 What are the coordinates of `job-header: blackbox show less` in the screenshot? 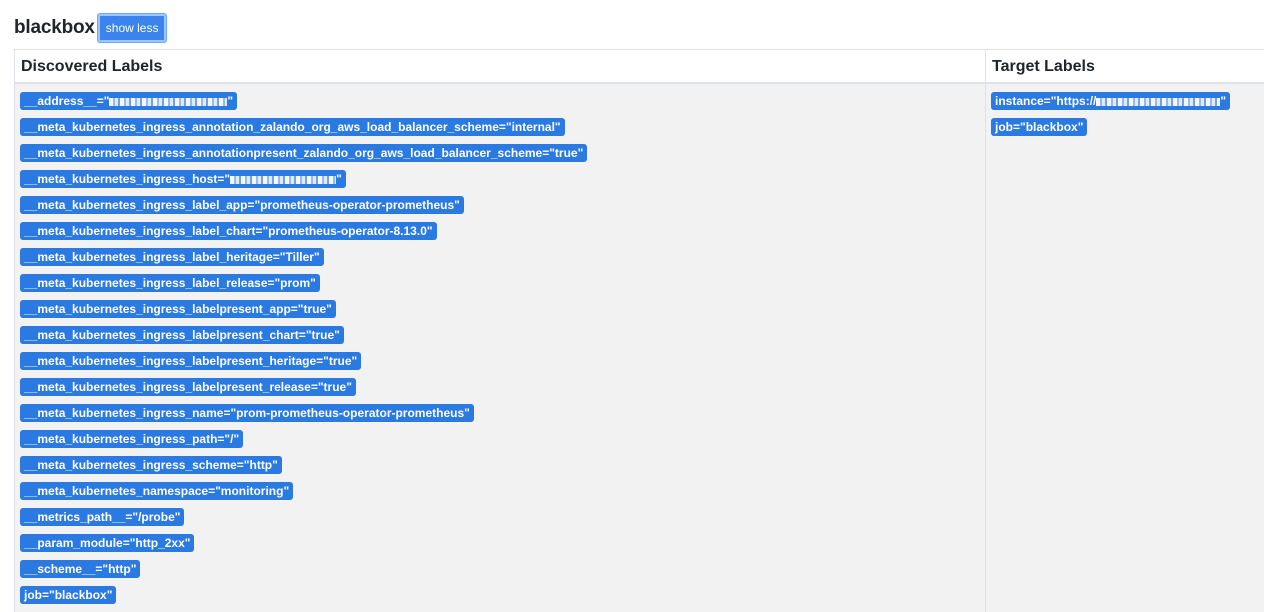 It's located at (90, 28).